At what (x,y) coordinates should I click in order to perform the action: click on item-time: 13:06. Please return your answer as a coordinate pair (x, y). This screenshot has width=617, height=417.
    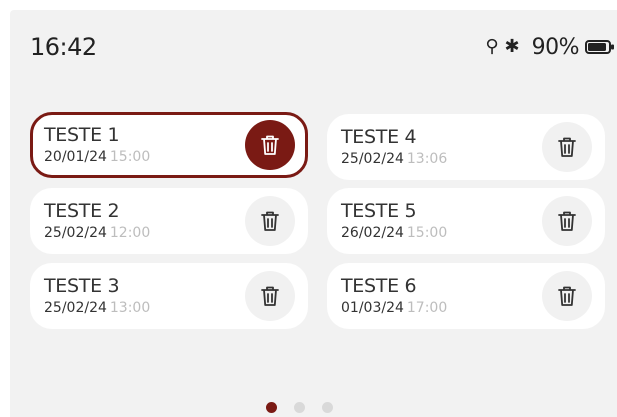
    Looking at the image, I should click on (427, 159).